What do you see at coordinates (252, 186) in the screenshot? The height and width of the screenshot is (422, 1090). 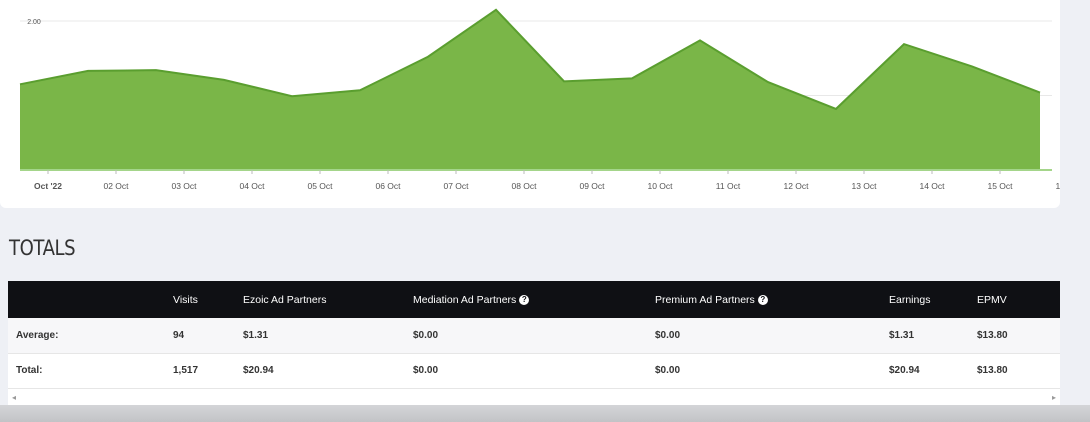 I see `x-tick-label: 04 Oct` at bounding box center [252, 186].